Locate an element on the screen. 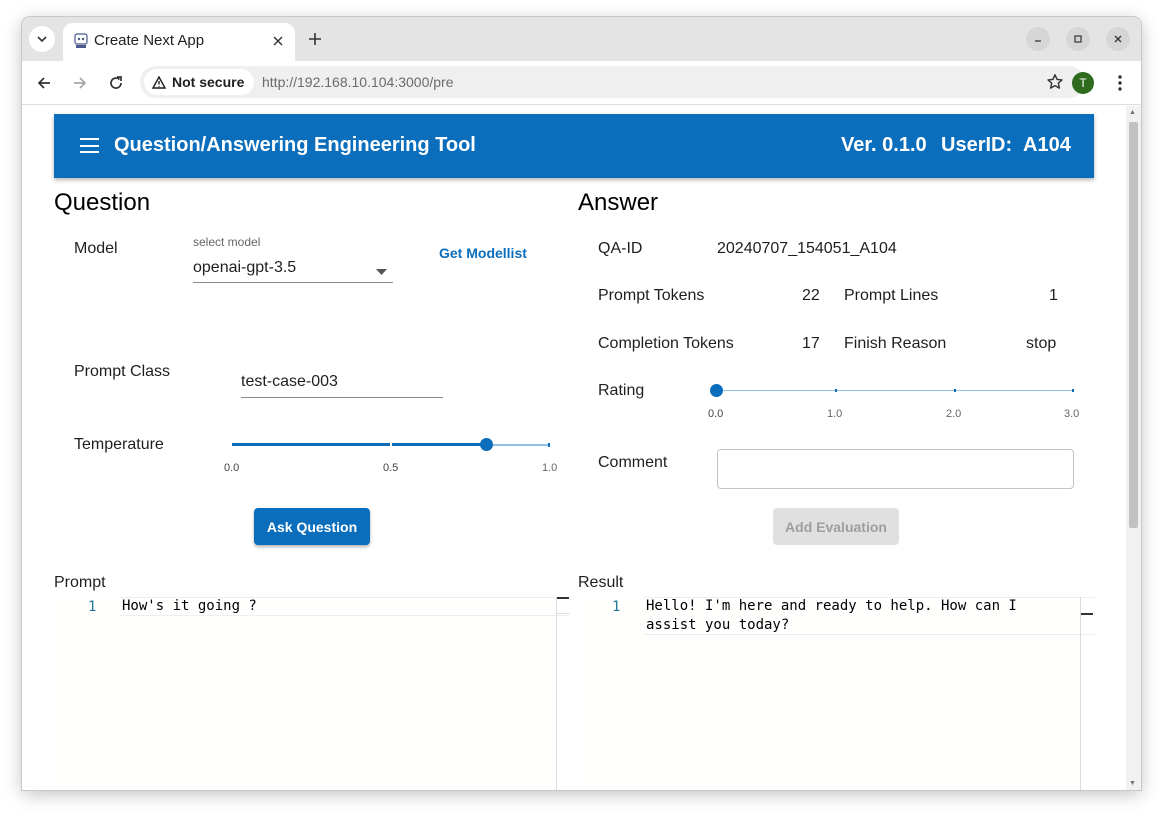 This screenshot has width=1163, height=814. page-scrollbar: ▲ ▼ is located at coordinates (1133, 448).